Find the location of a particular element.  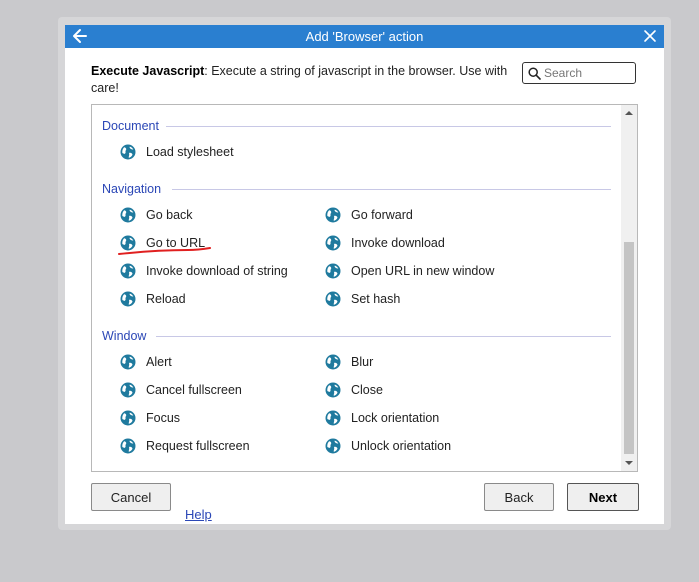

scrollbar-thumb is located at coordinates (629, 348).